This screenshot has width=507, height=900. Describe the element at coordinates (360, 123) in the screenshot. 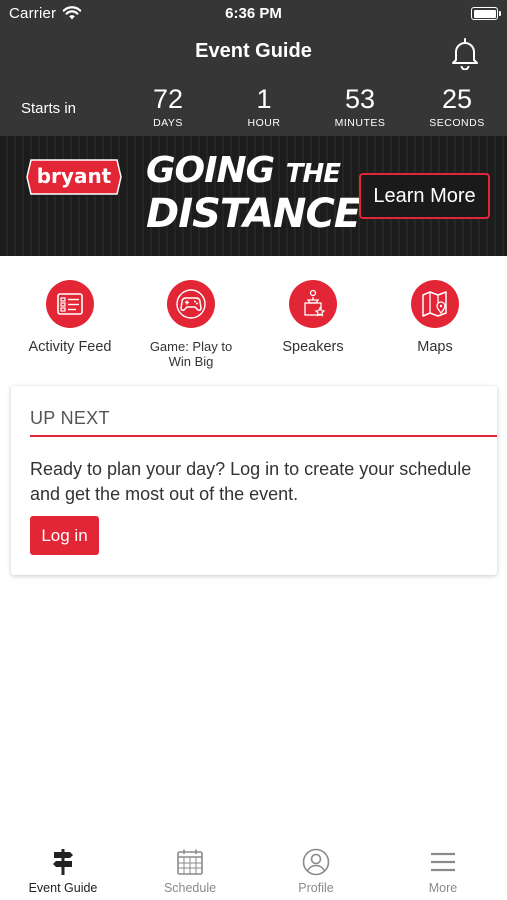

I see `countdown-unit: MINUTES` at that location.